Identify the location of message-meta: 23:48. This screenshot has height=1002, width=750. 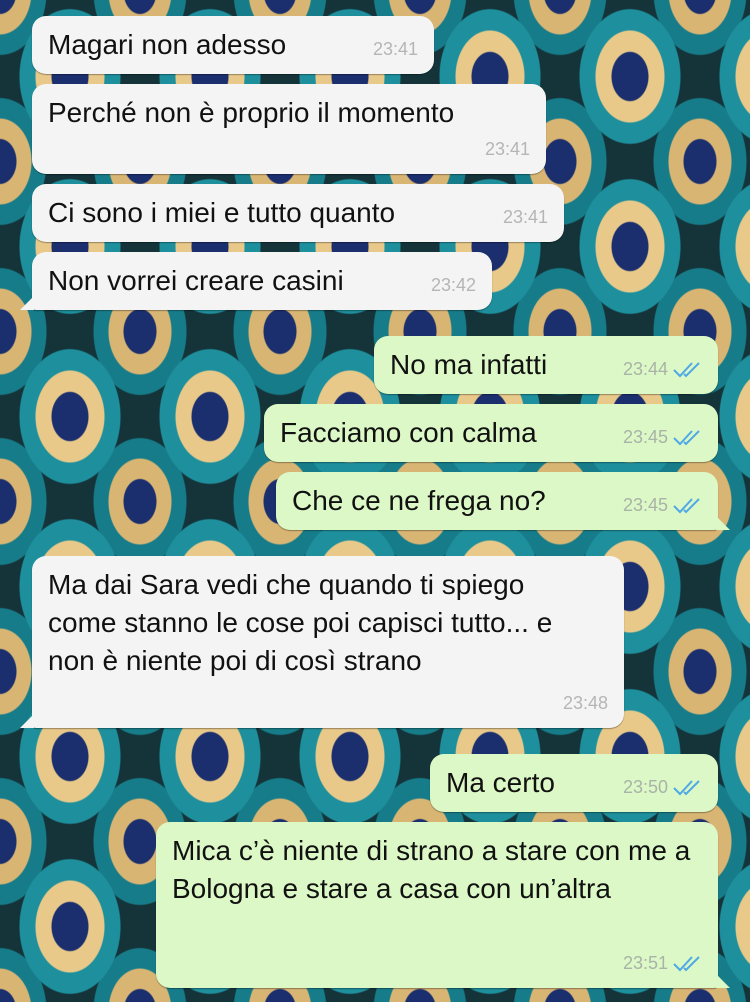
(585, 703).